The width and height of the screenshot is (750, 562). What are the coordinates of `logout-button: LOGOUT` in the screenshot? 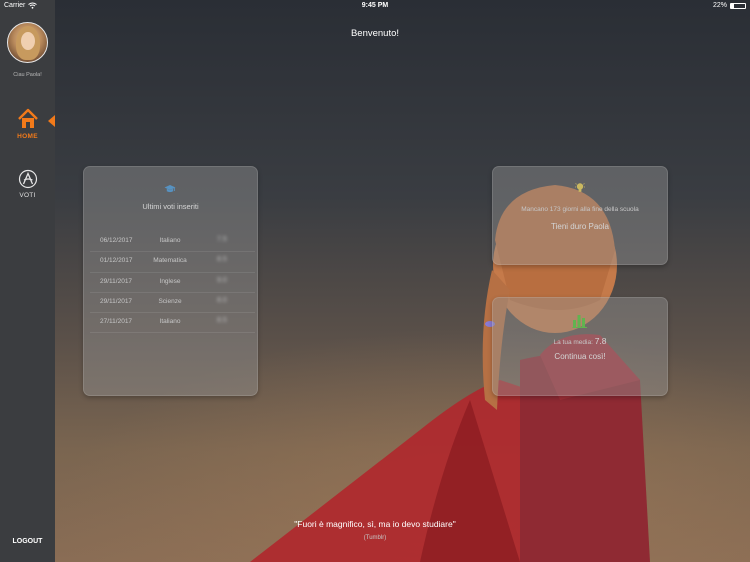 It's located at (27, 541).